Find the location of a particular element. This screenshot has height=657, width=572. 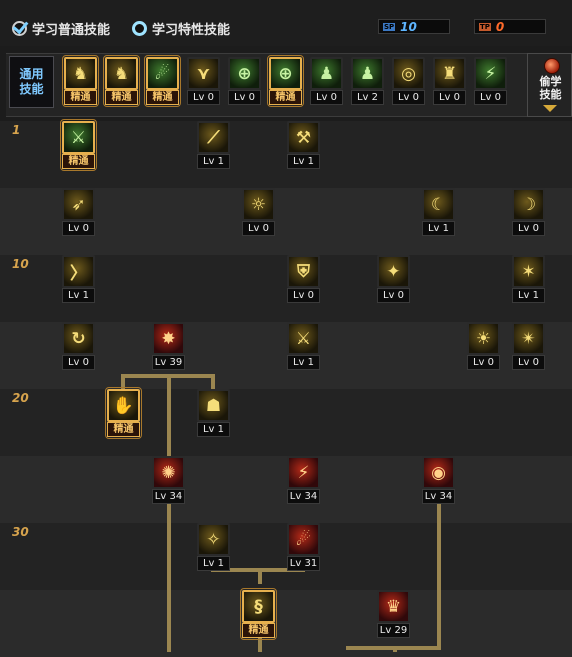

skill-slot: ☄ Lv 31 is located at coordinates (303, 547).